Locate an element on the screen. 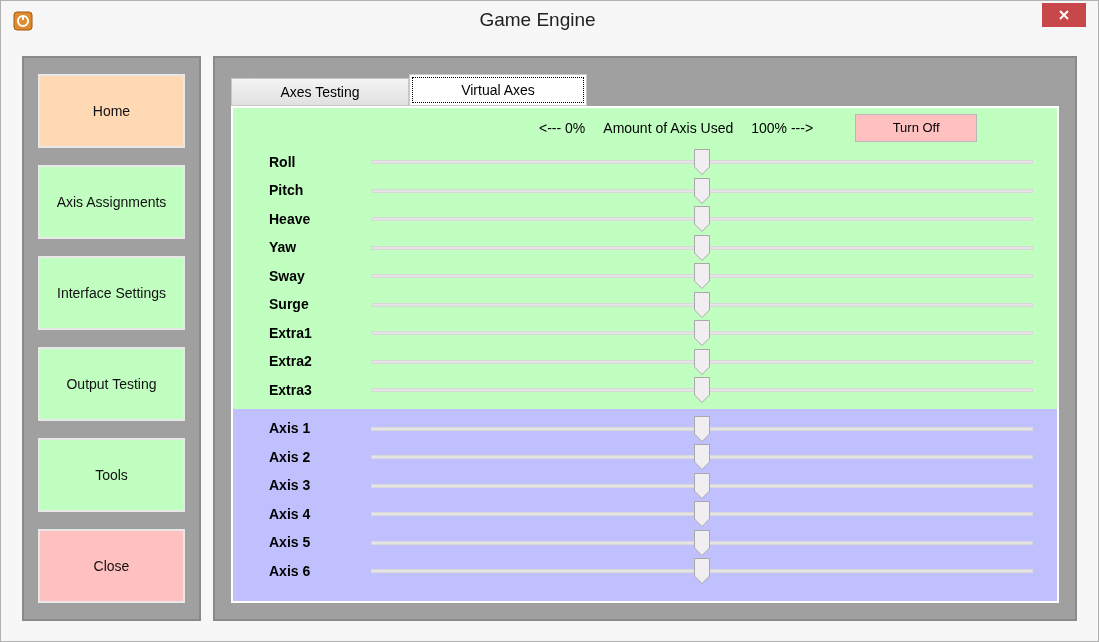 This screenshot has width=1099, height=642. slider-label: Roll is located at coordinates (283, 162).